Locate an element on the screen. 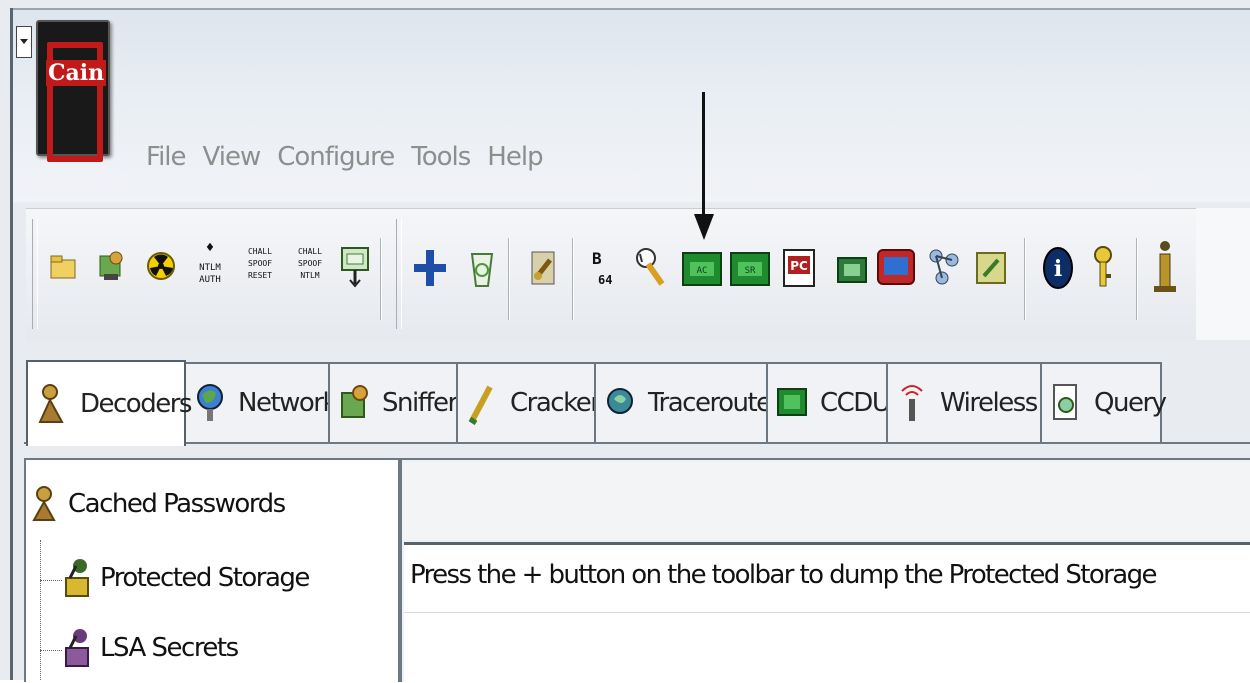 This screenshot has height=683, width=1250. page-icon is located at coordinates (991, 269).